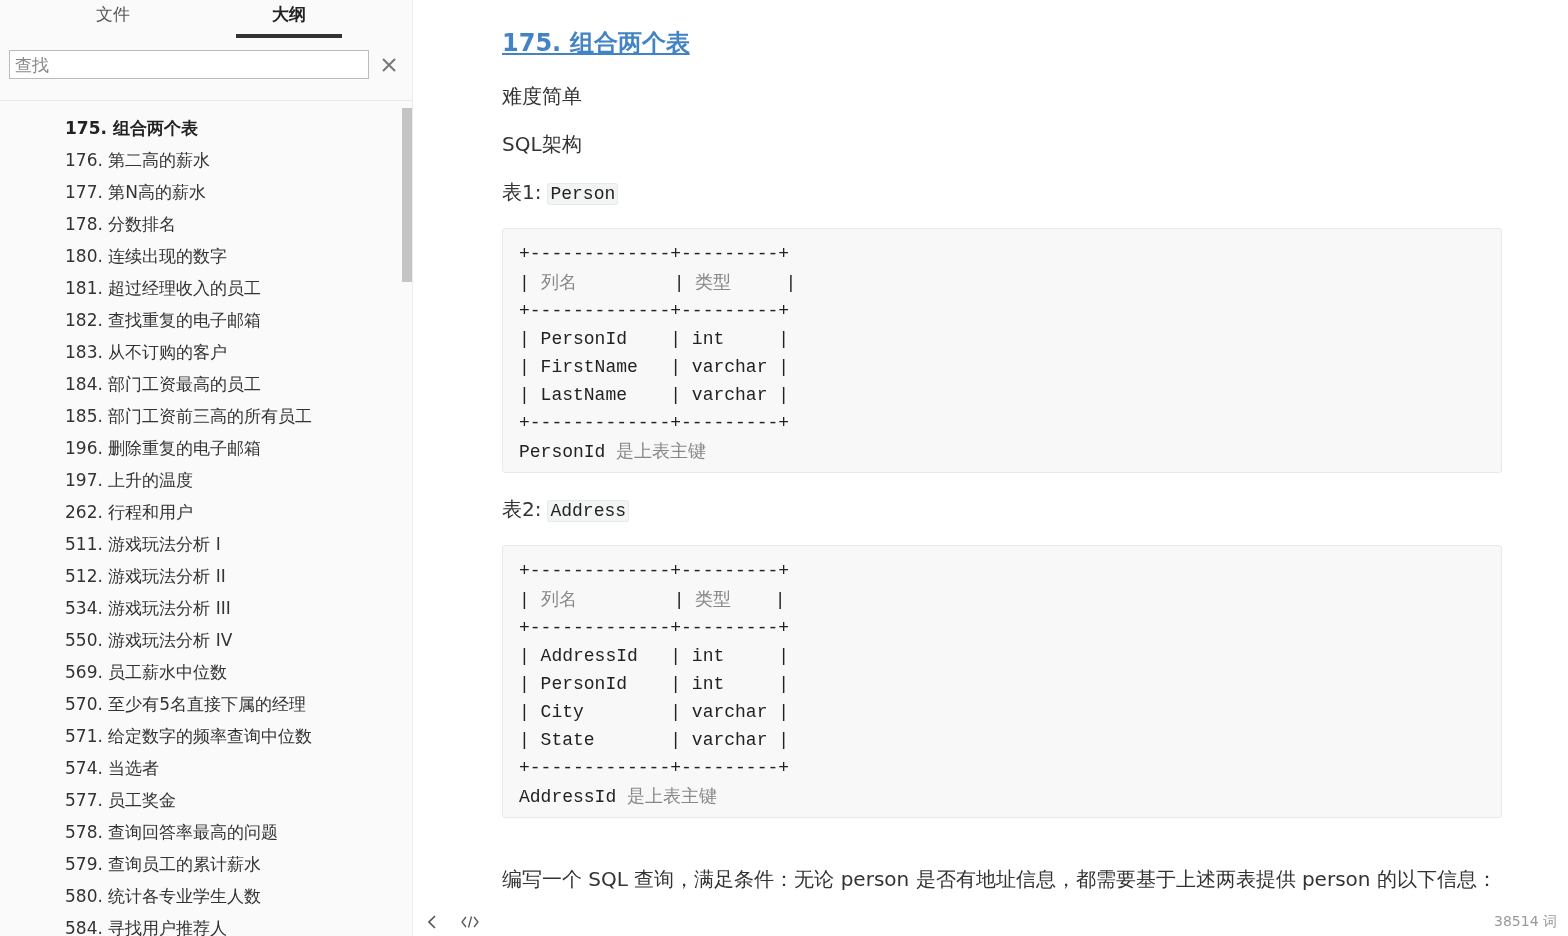 The image size is (1568, 936). I want to click on outline-item: 584. 寻找用户推荐人, so click(146, 924).